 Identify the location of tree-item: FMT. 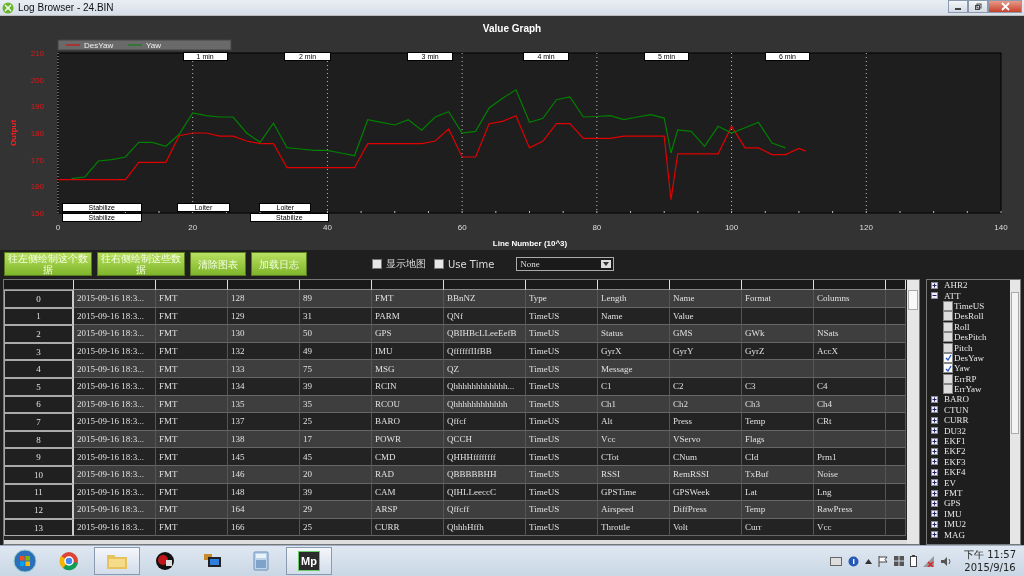
(953, 493).